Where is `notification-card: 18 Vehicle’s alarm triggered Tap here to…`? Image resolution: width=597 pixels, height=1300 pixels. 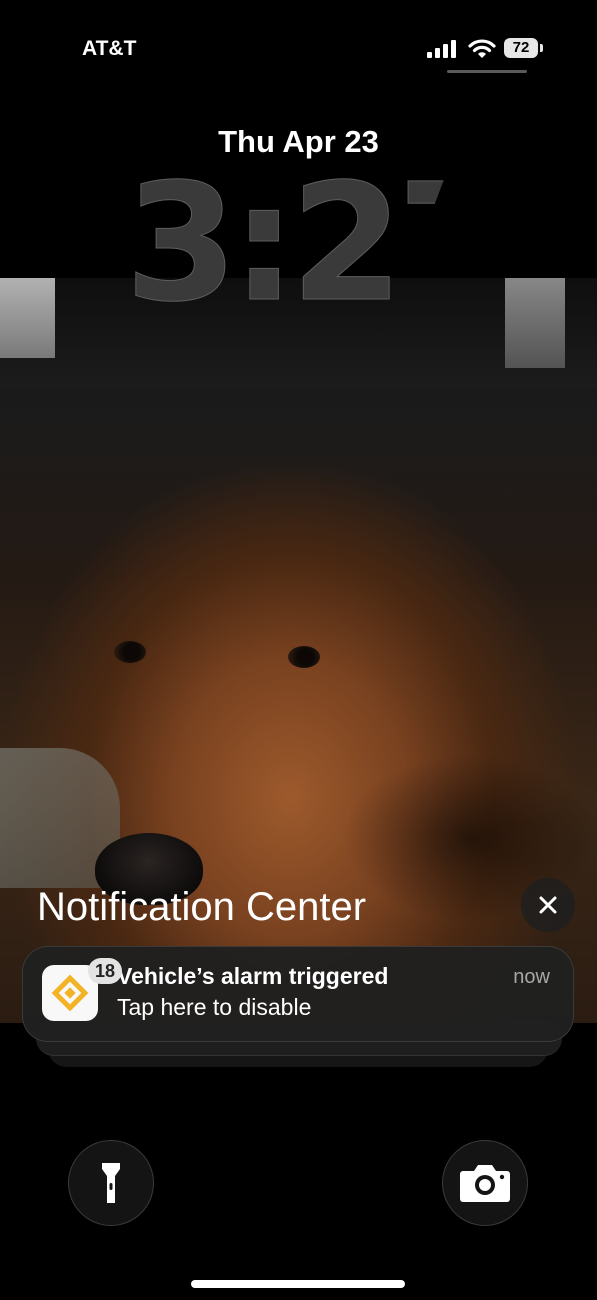 notification-card: 18 Vehicle’s alarm triggered Tap here to… is located at coordinates (298, 994).